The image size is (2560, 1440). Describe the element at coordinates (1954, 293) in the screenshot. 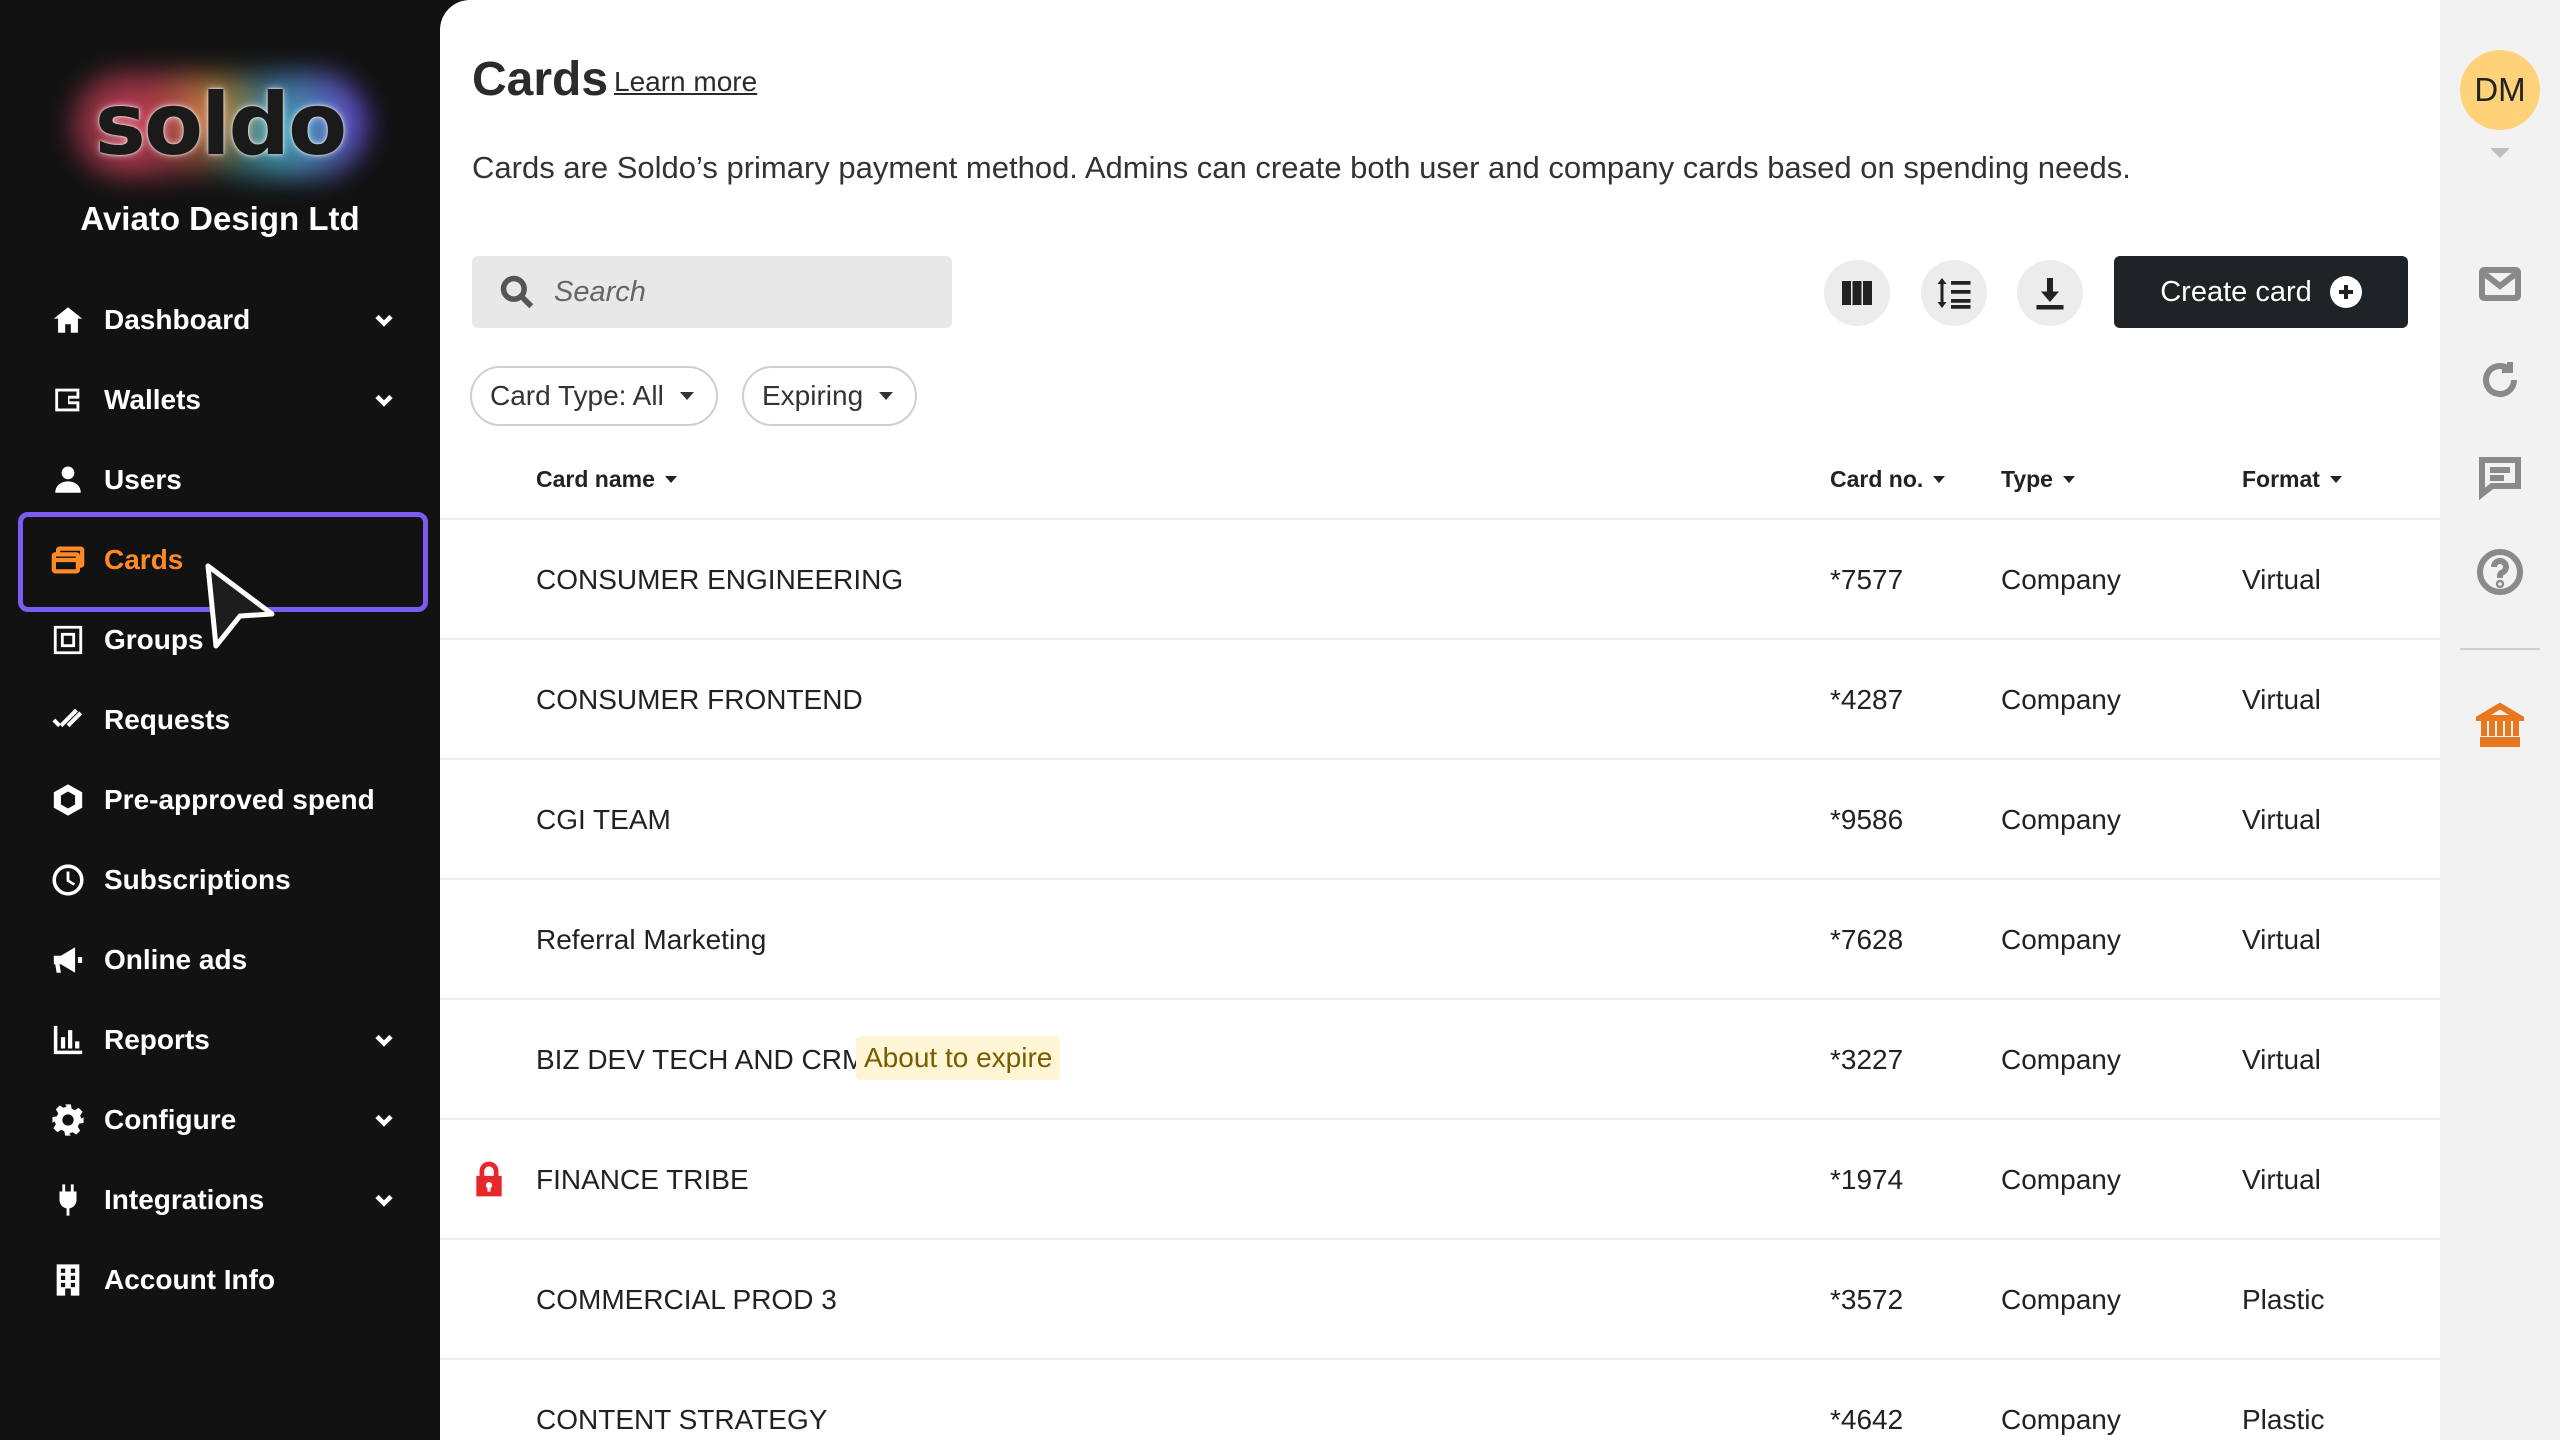

I see `row-density-button` at that location.